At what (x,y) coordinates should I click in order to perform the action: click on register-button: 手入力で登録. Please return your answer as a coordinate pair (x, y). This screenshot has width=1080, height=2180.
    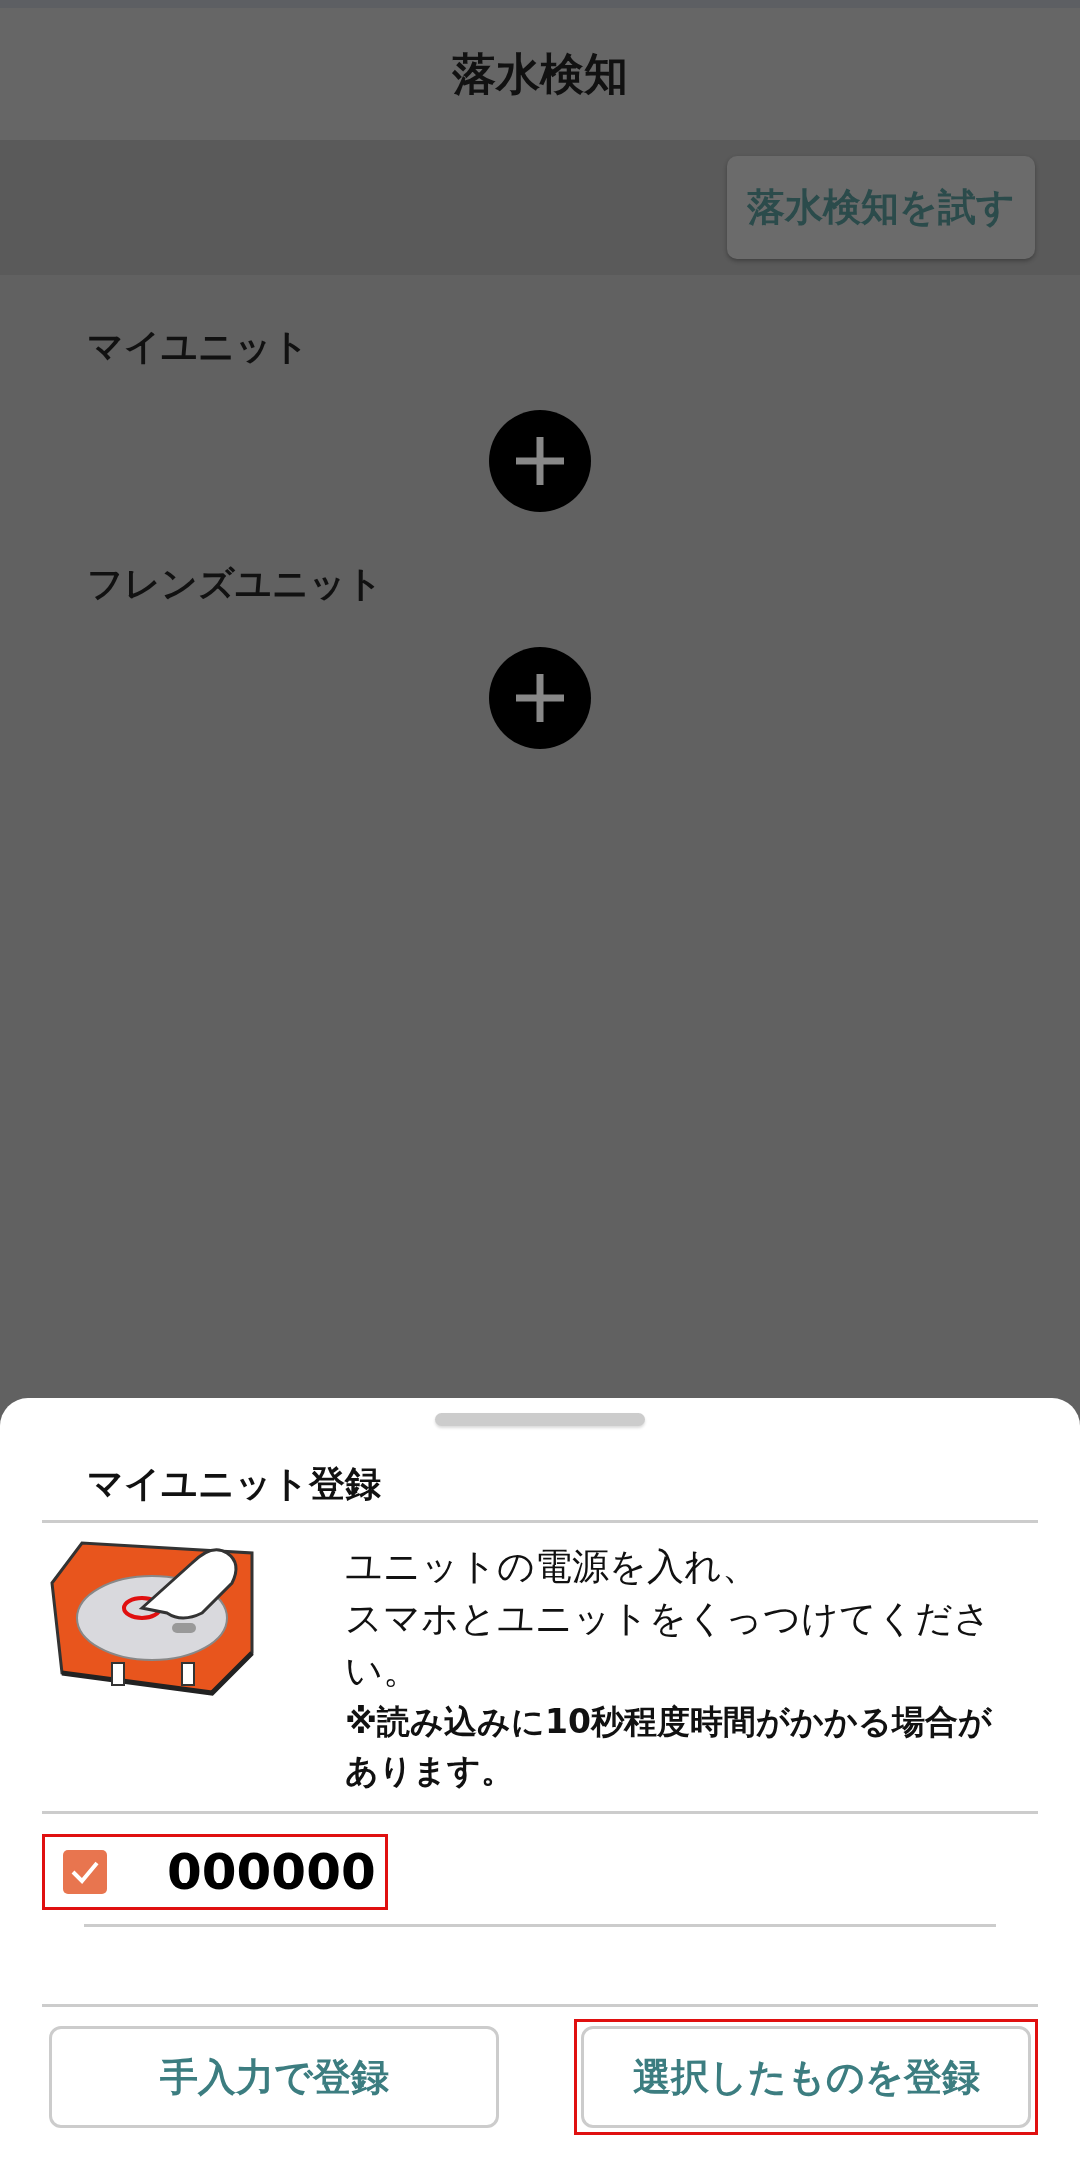
    Looking at the image, I should click on (274, 2077).